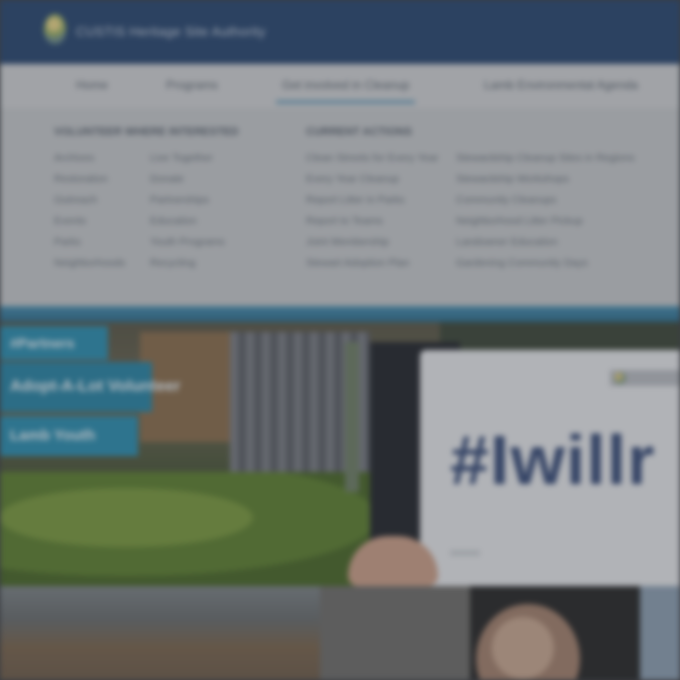 This screenshot has width=680, height=680. I want to click on nav-item-home: Home, so click(92, 85).